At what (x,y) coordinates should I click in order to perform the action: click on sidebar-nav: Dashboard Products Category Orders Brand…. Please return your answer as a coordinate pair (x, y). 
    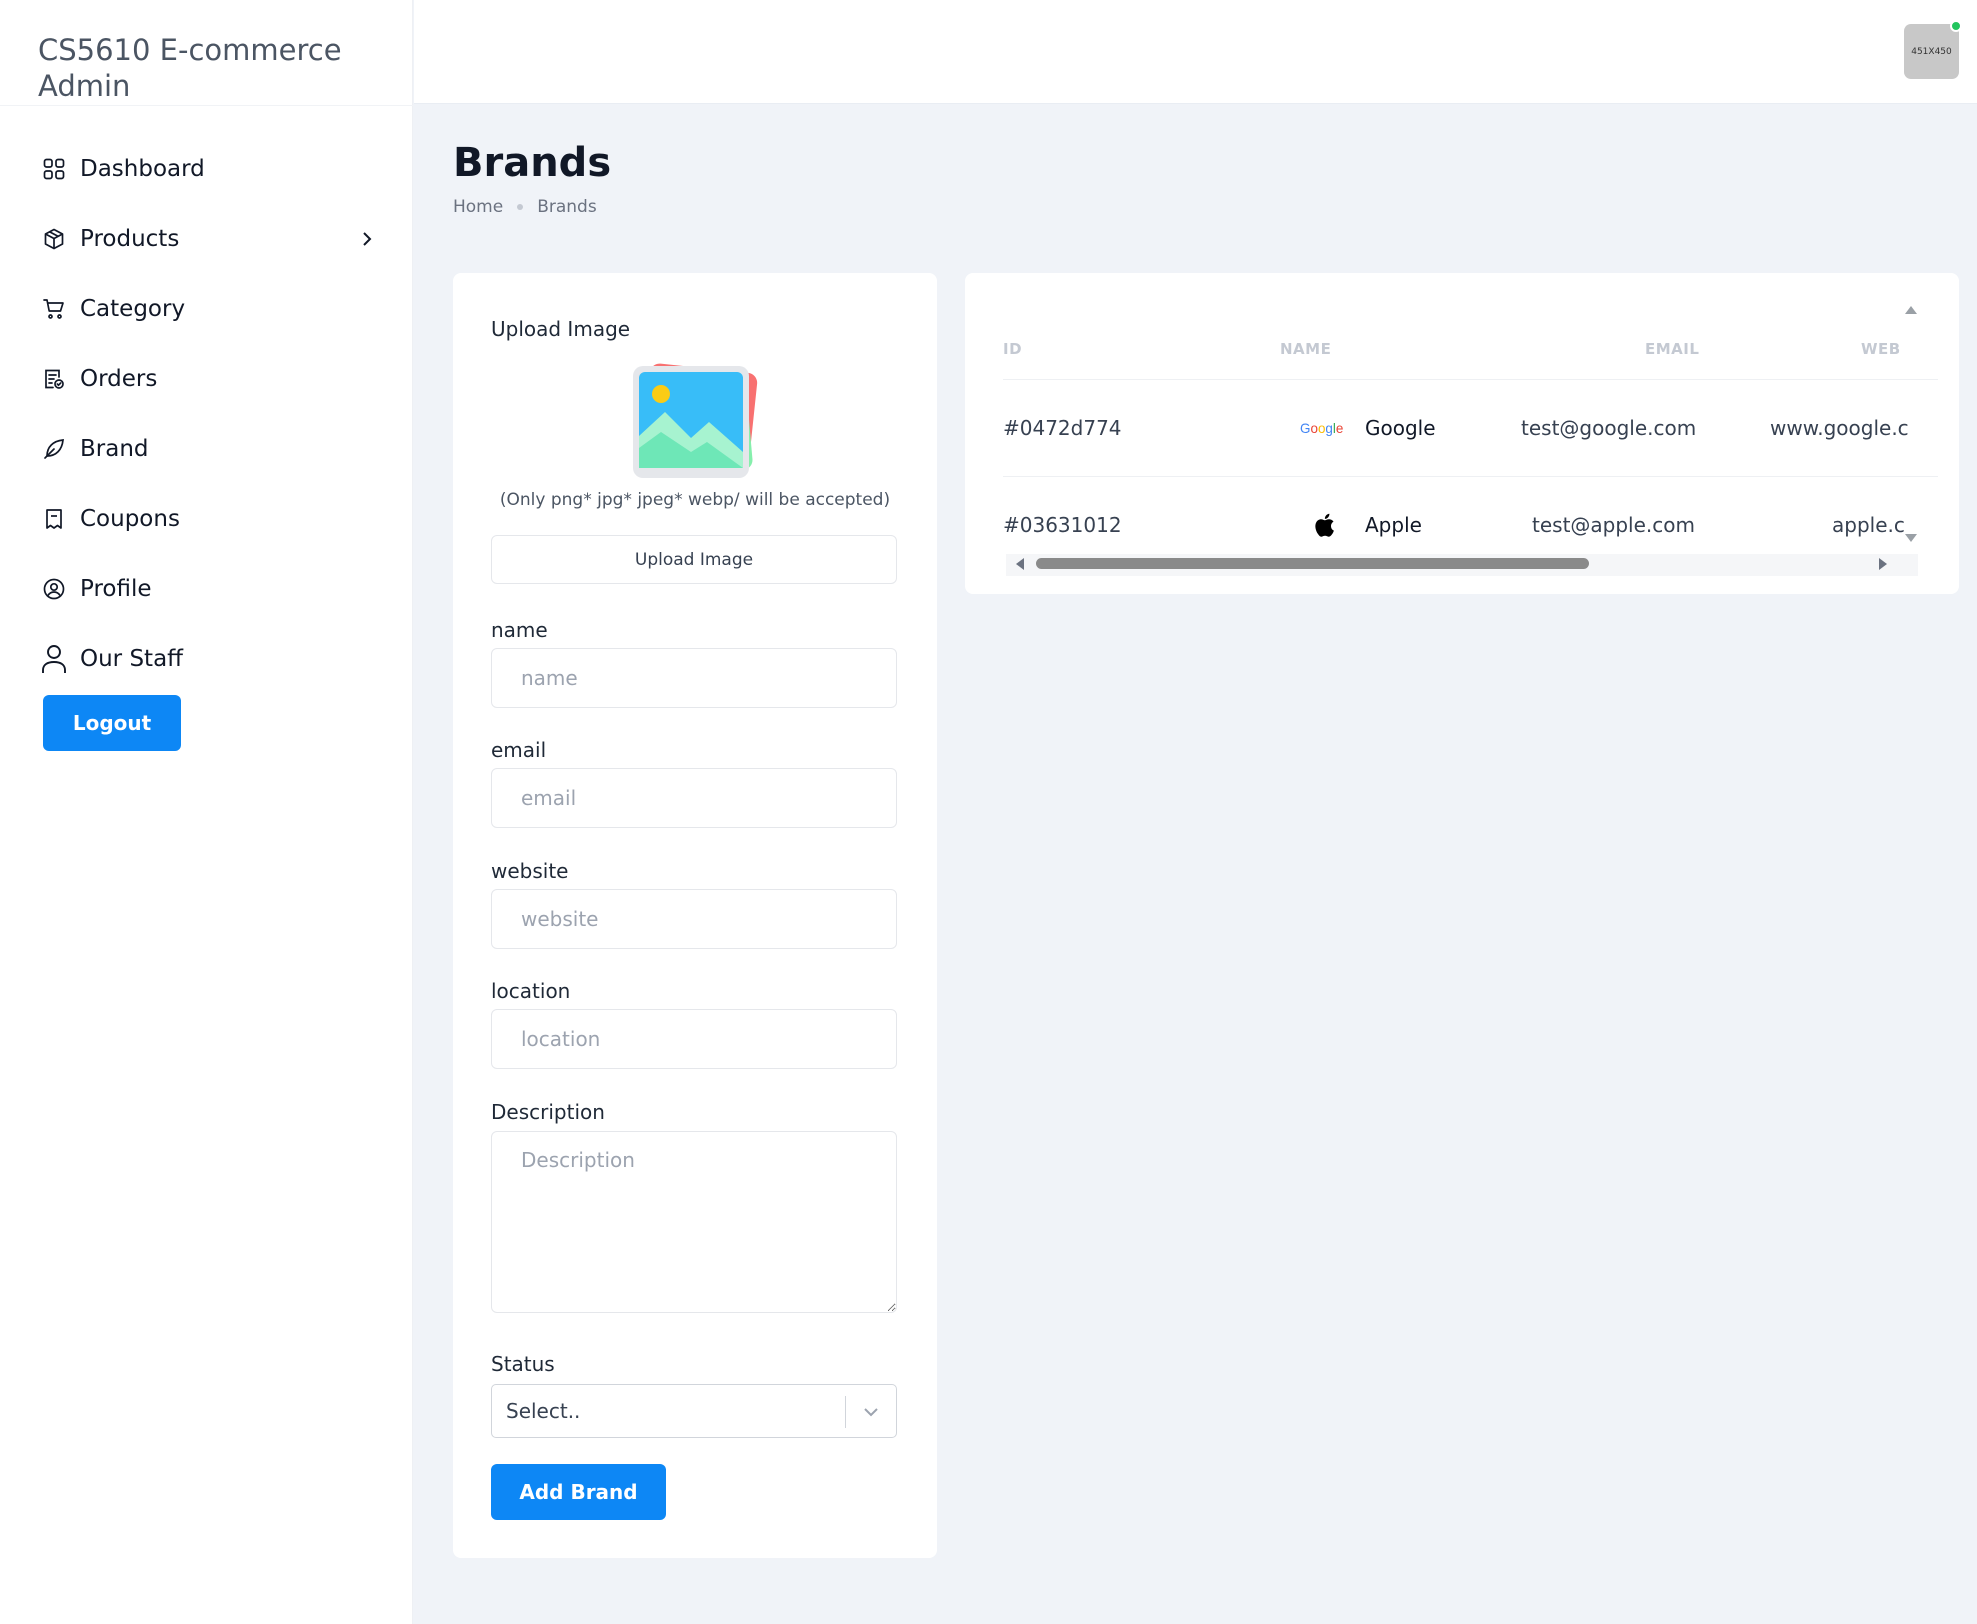
    Looking at the image, I should click on (206, 414).